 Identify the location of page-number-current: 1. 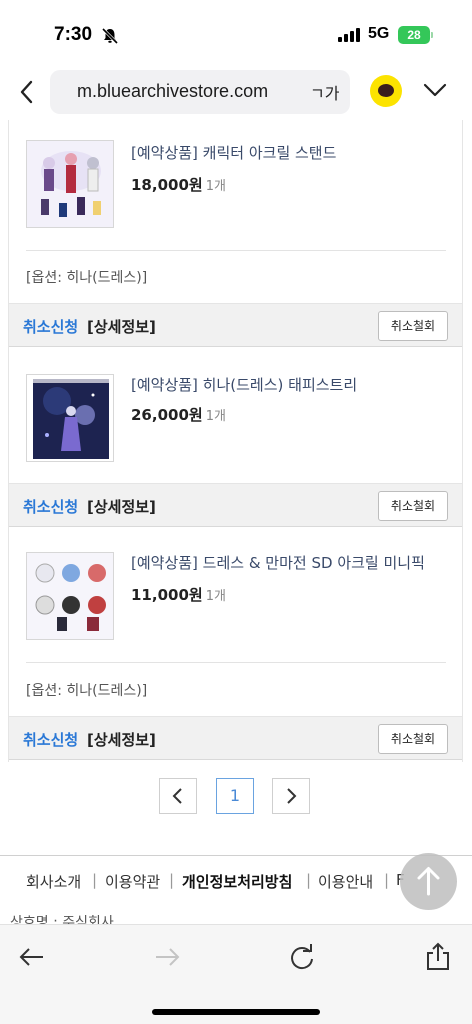
(235, 796).